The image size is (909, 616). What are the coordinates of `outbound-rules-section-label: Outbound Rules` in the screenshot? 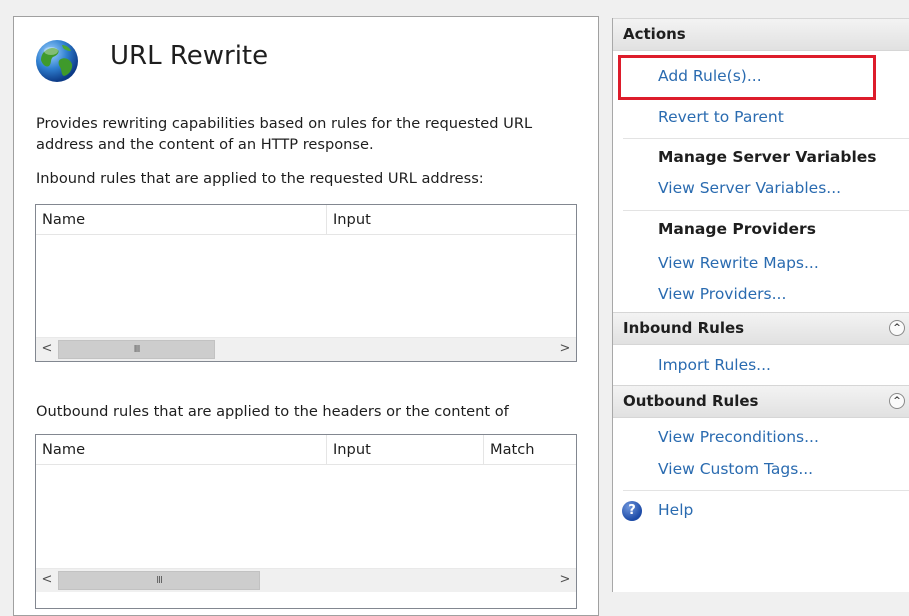 It's located at (691, 401).